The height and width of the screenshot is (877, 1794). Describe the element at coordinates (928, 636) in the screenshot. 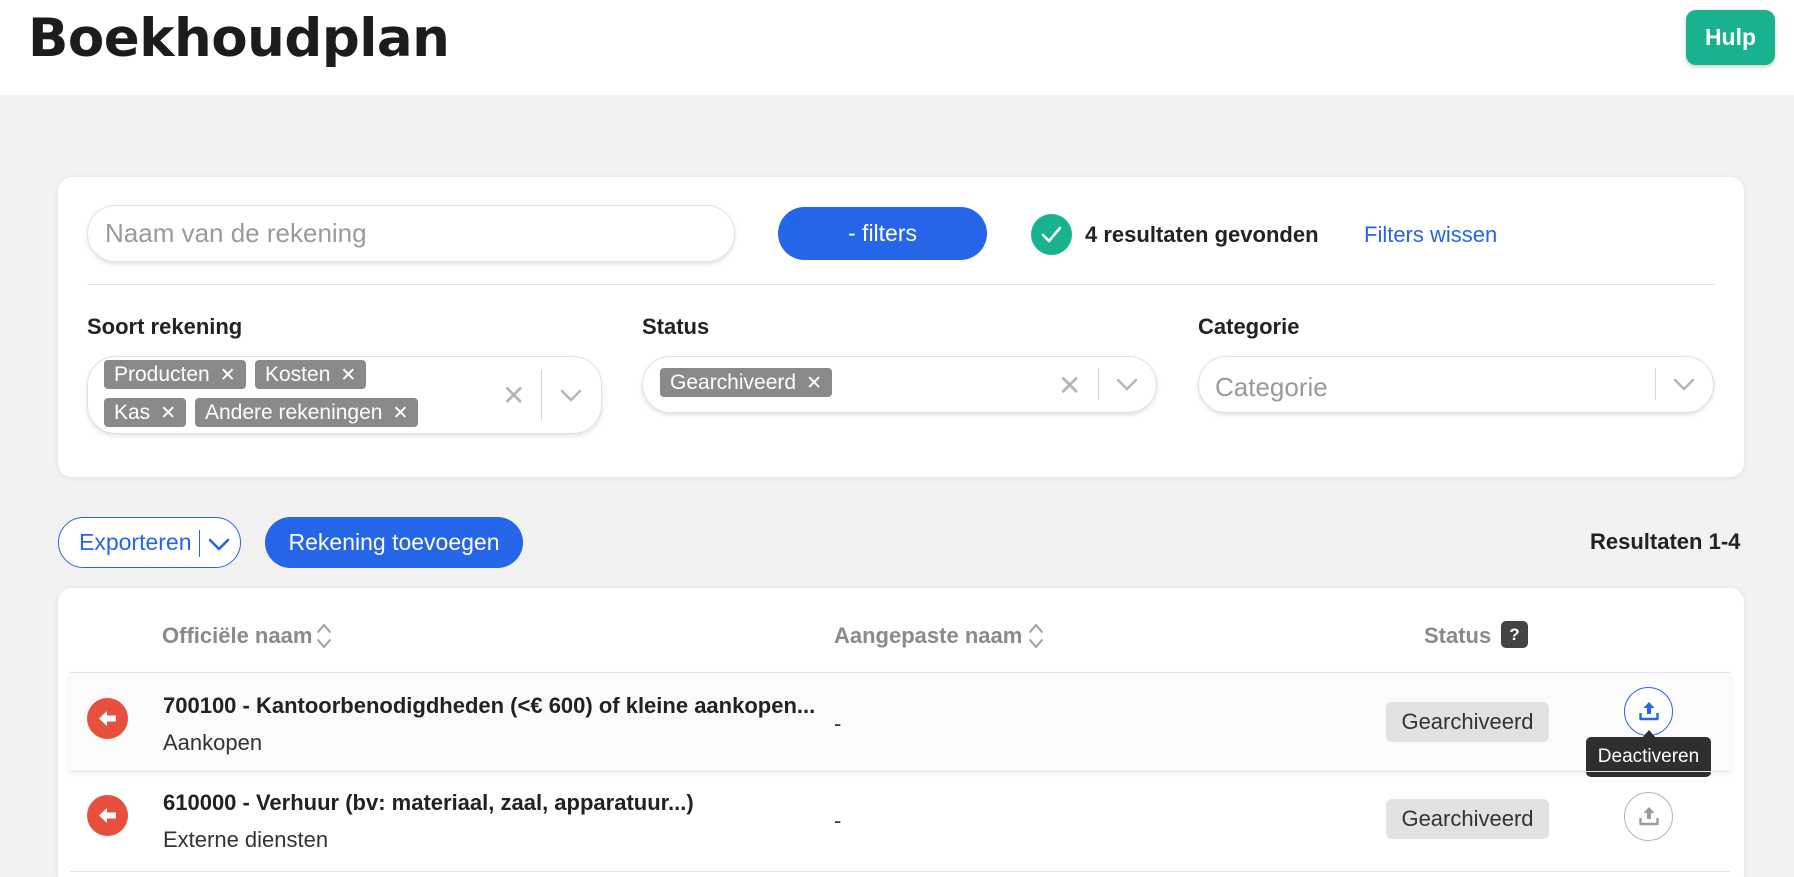

I see `column-header-custom-name: Aangepaste naam` at that location.